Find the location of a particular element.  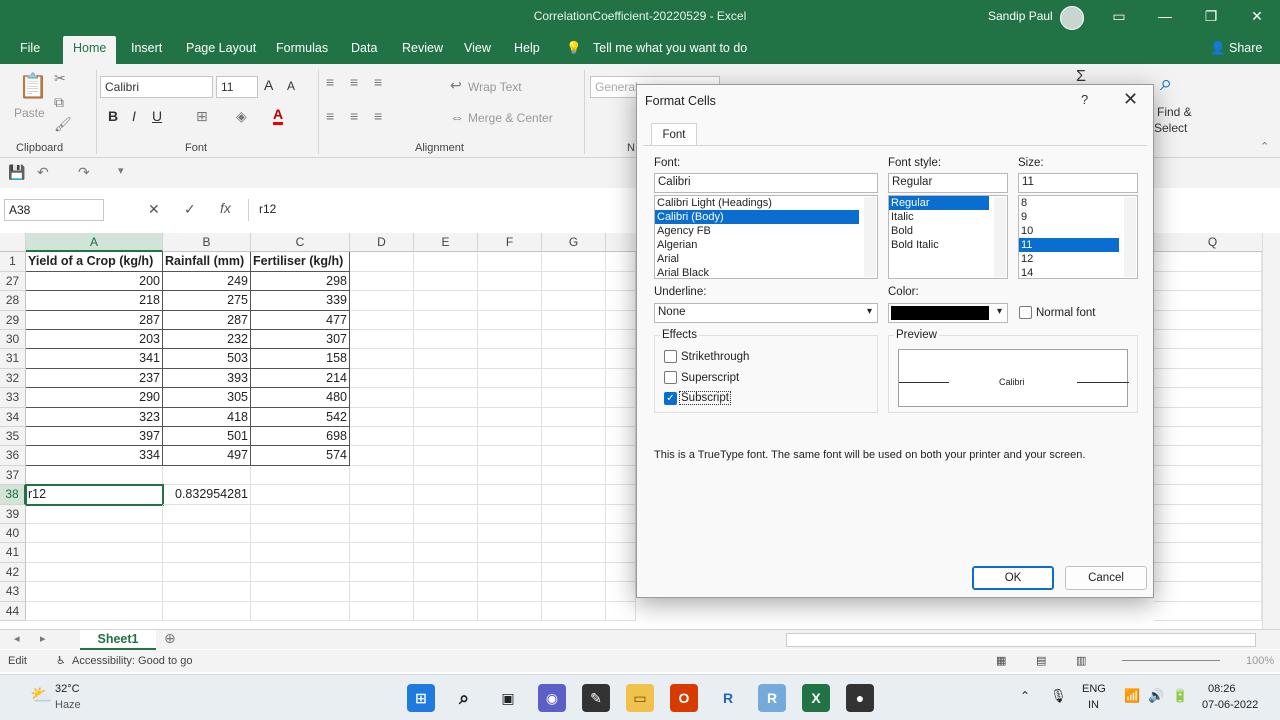

cell: 232 is located at coordinates (207, 340).